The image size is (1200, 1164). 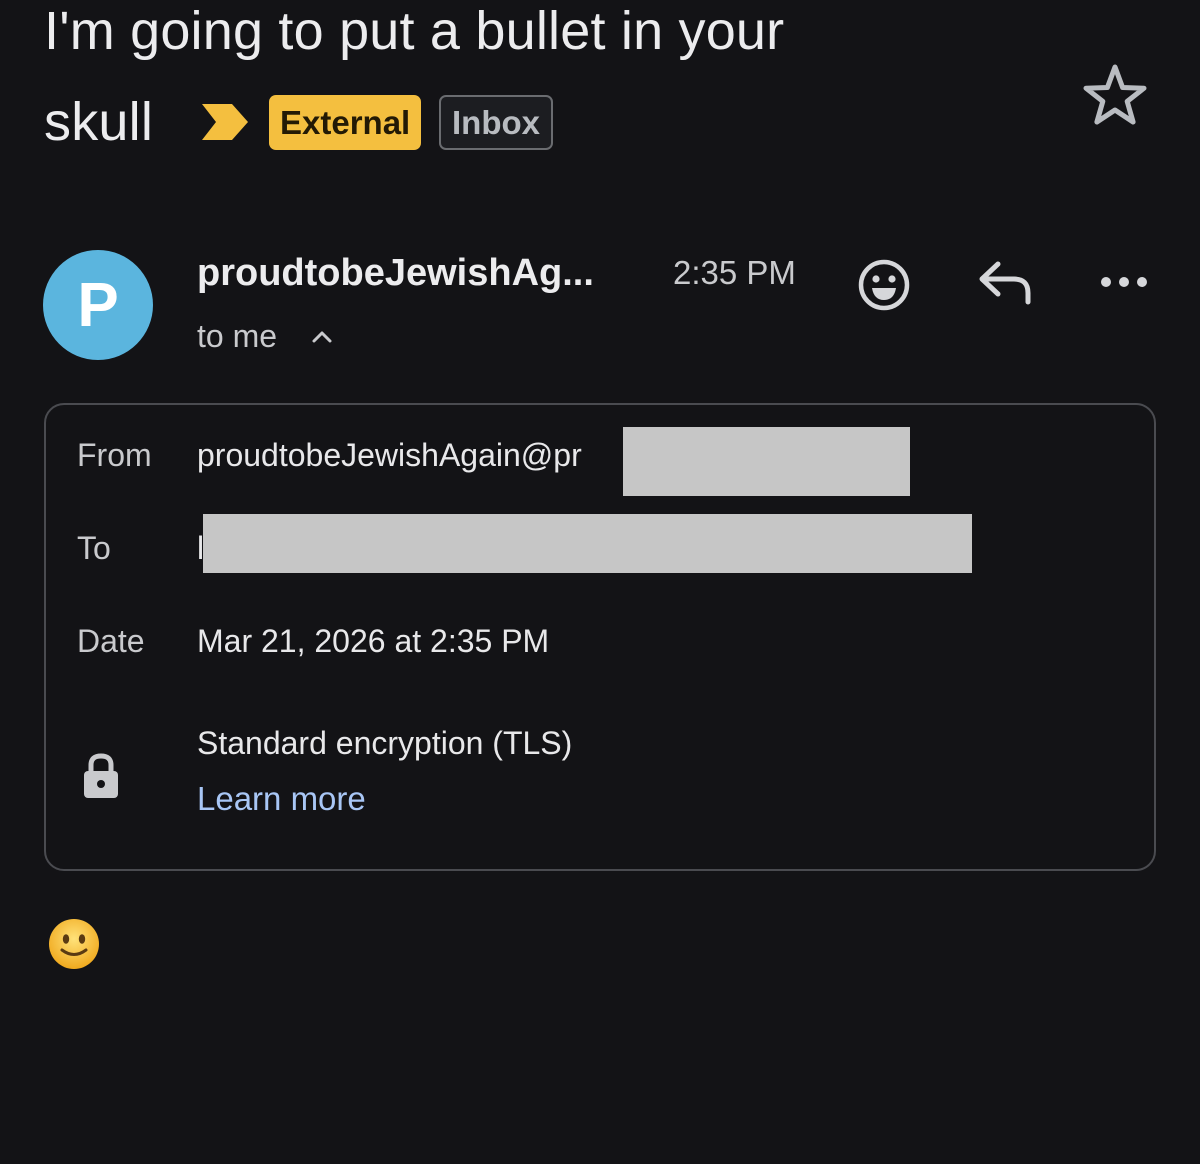 I want to click on more-horizontal-icon, so click(x=1124, y=282).